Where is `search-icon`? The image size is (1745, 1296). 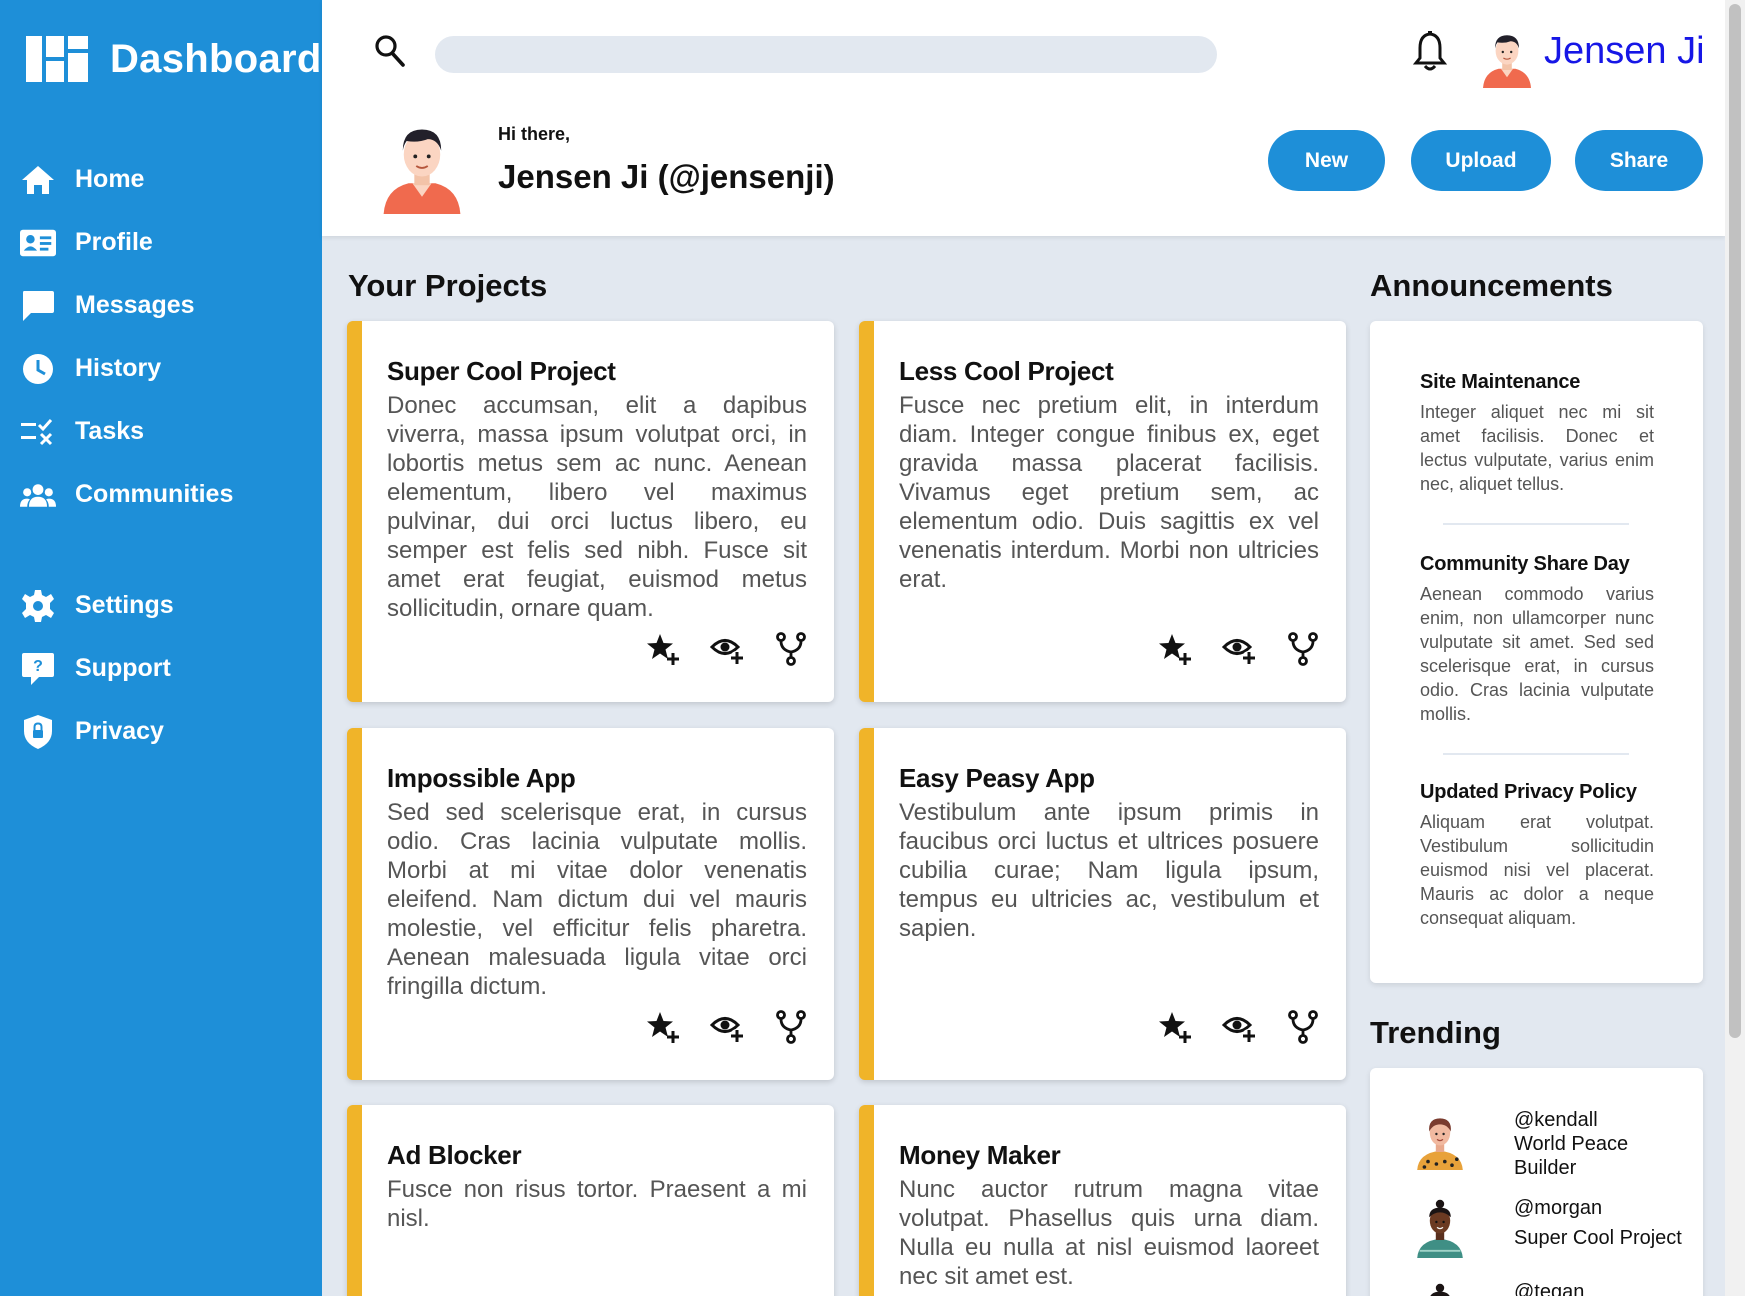 search-icon is located at coordinates (390, 51).